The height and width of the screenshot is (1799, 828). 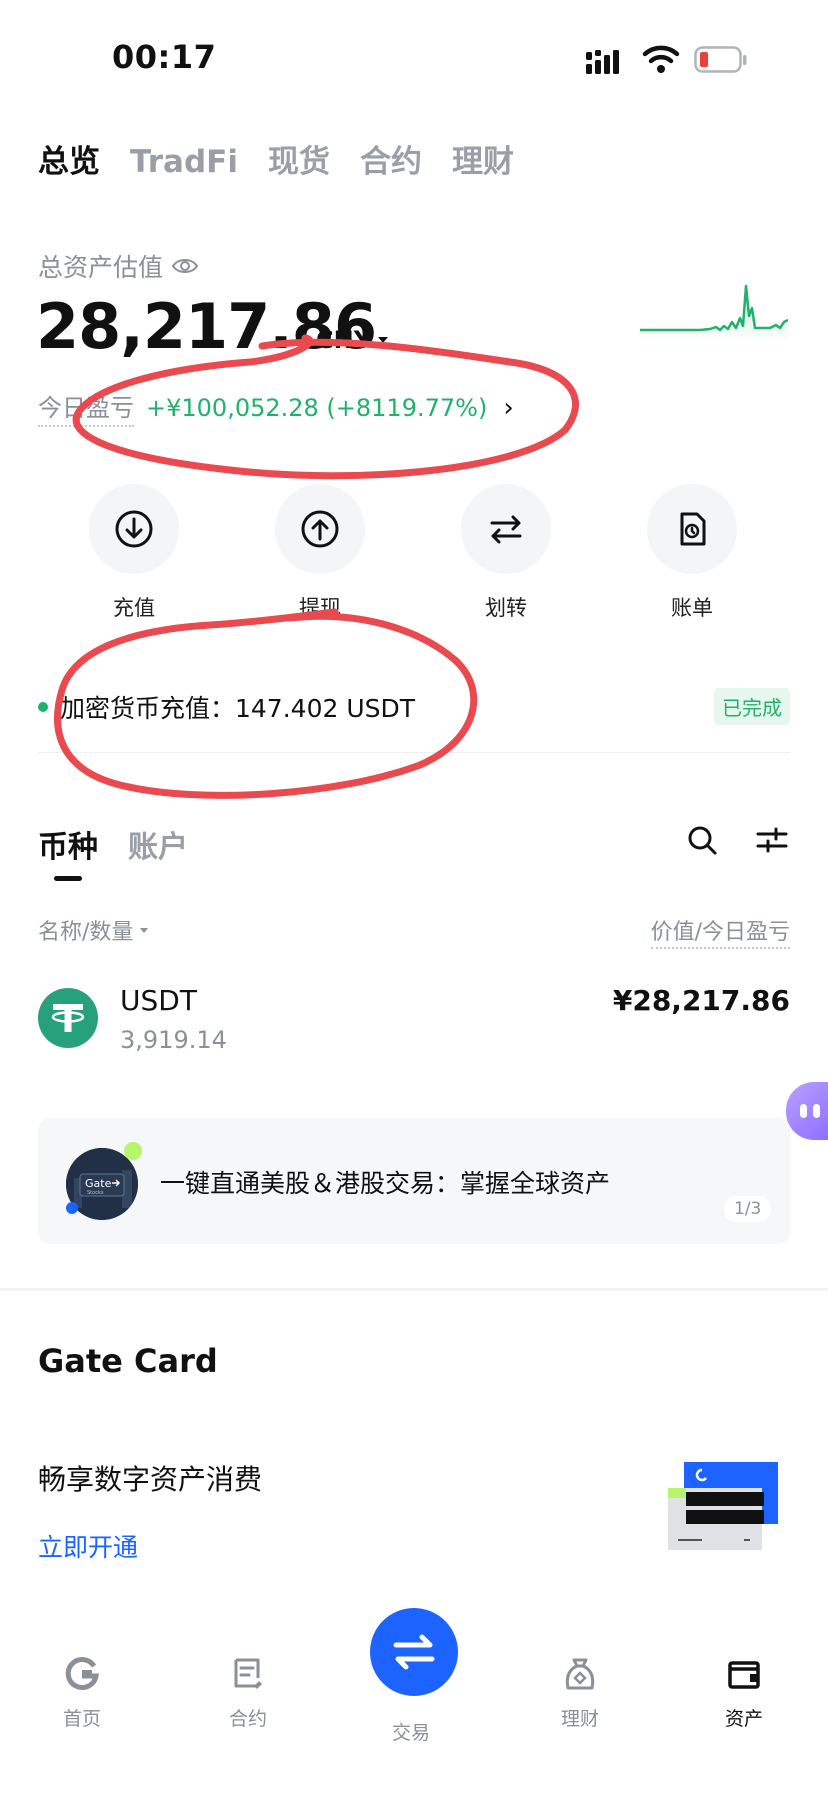 I want to click on finance-icon, so click(x=580, y=1674).